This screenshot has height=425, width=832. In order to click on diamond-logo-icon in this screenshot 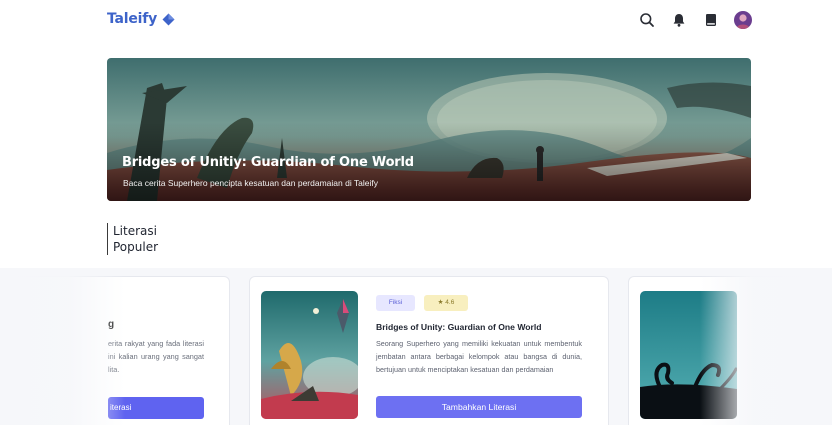, I will do `click(168, 19)`.